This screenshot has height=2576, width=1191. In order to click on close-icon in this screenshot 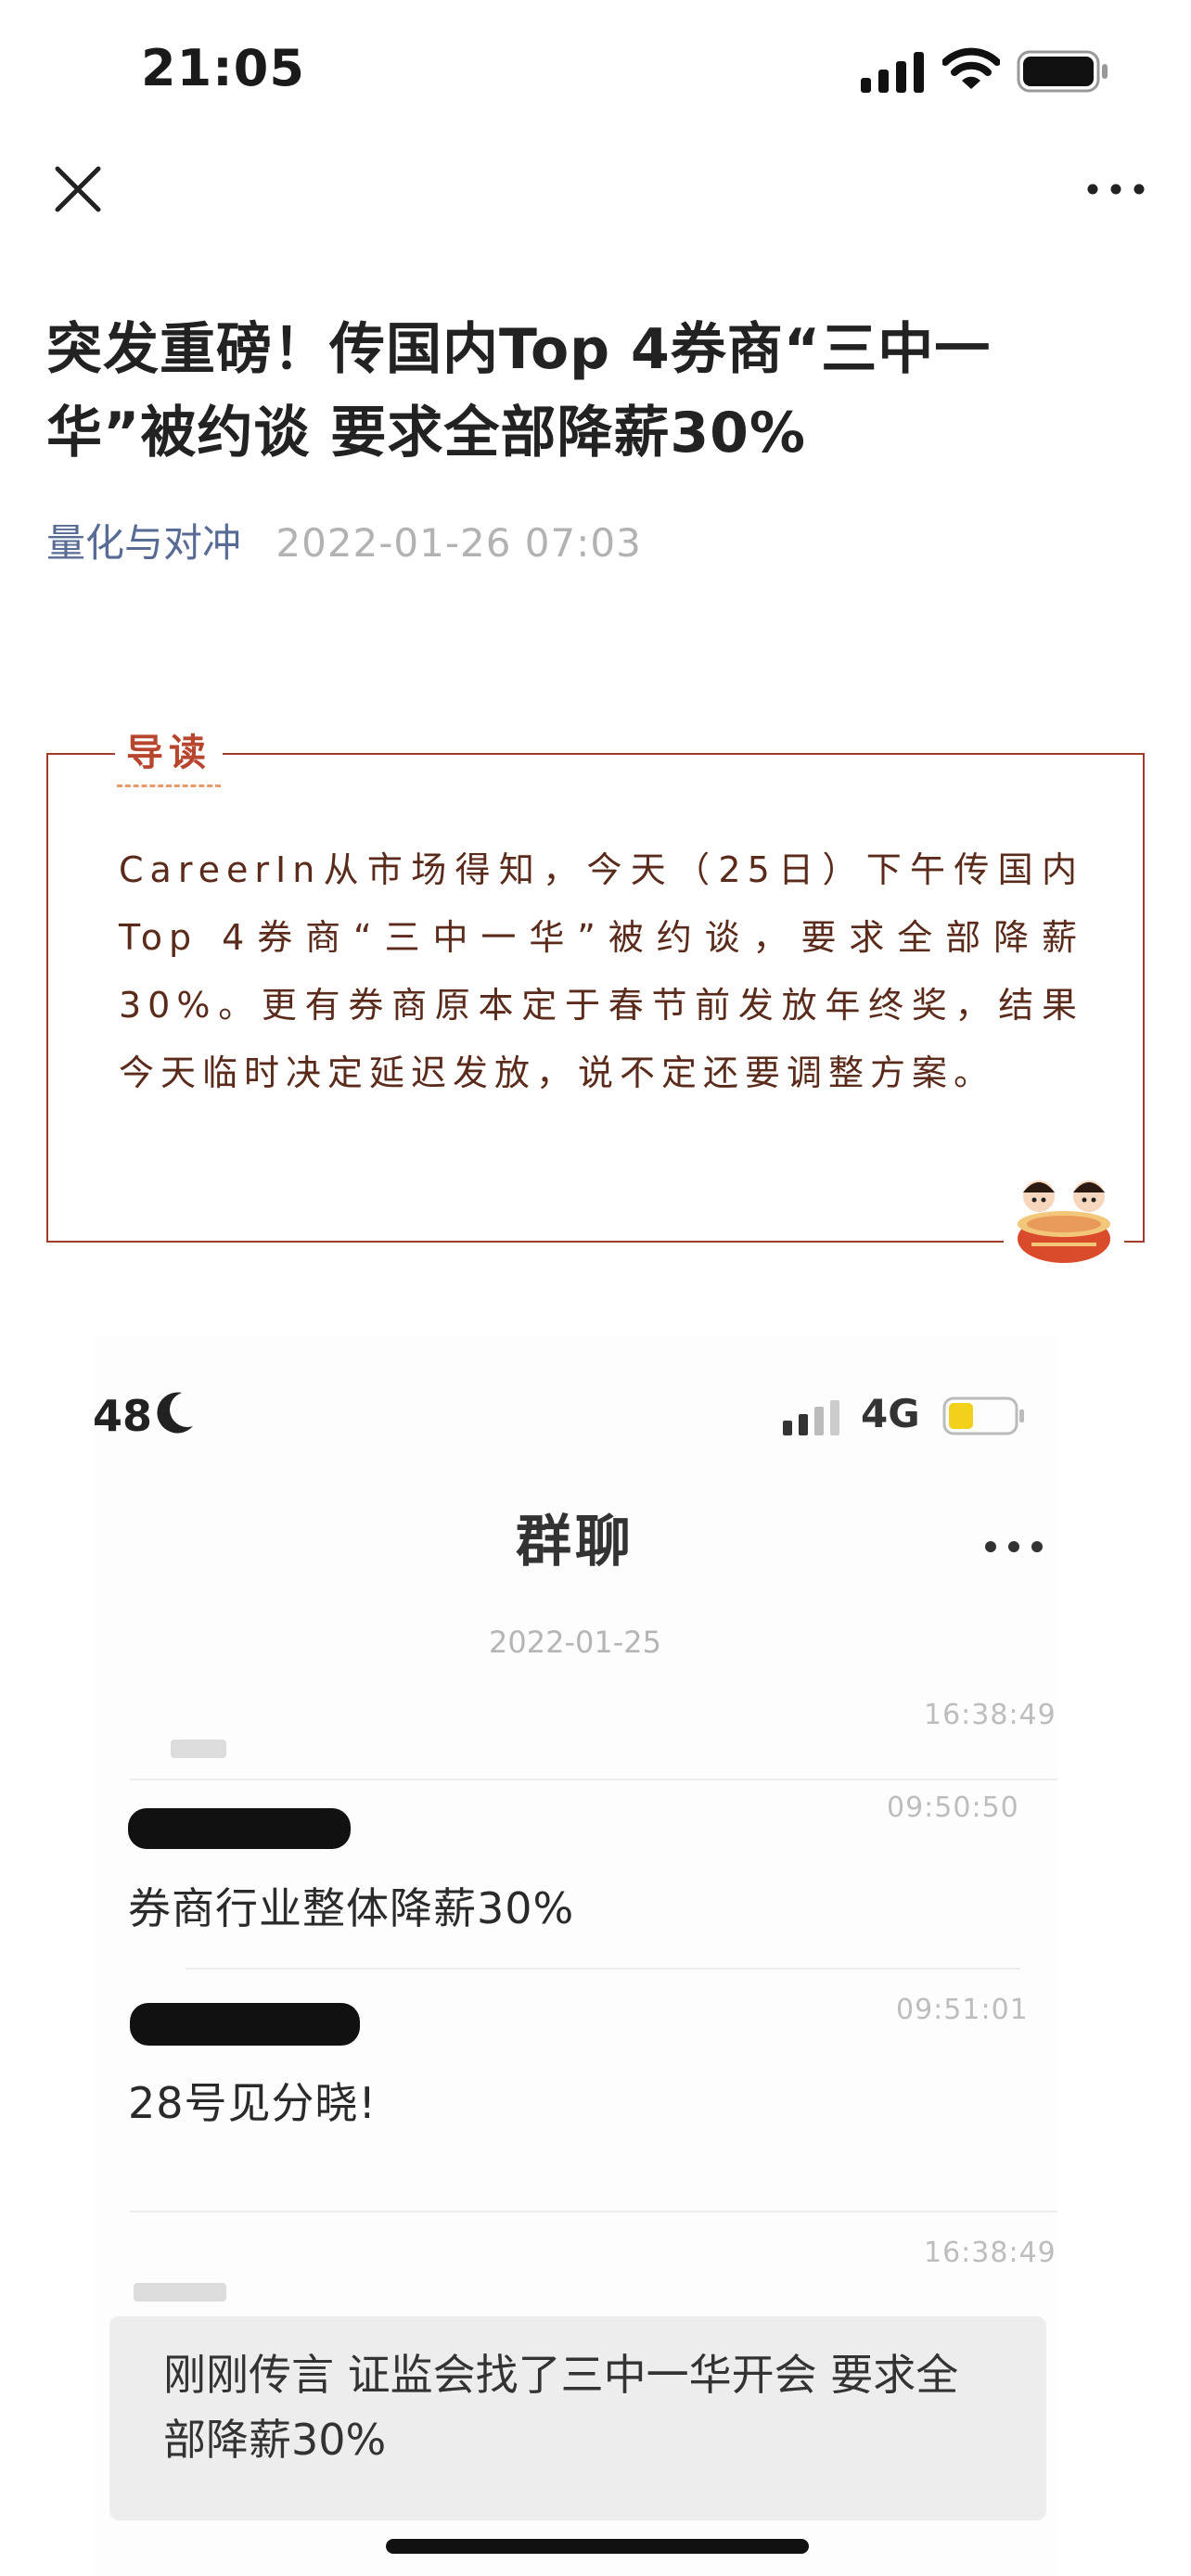, I will do `click(78, 189)`.